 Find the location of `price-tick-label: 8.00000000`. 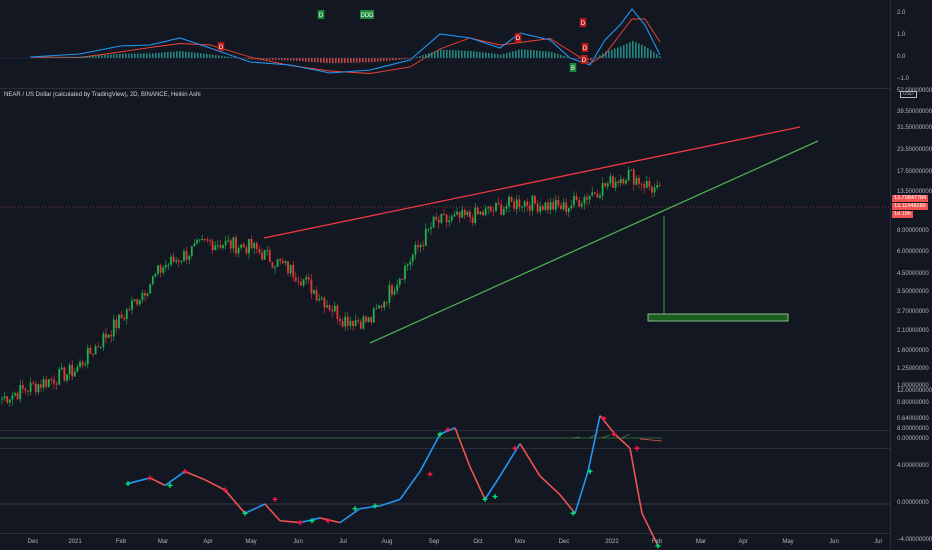

price-tick-label: 8.00000000 is located at coordinates (913, 230).